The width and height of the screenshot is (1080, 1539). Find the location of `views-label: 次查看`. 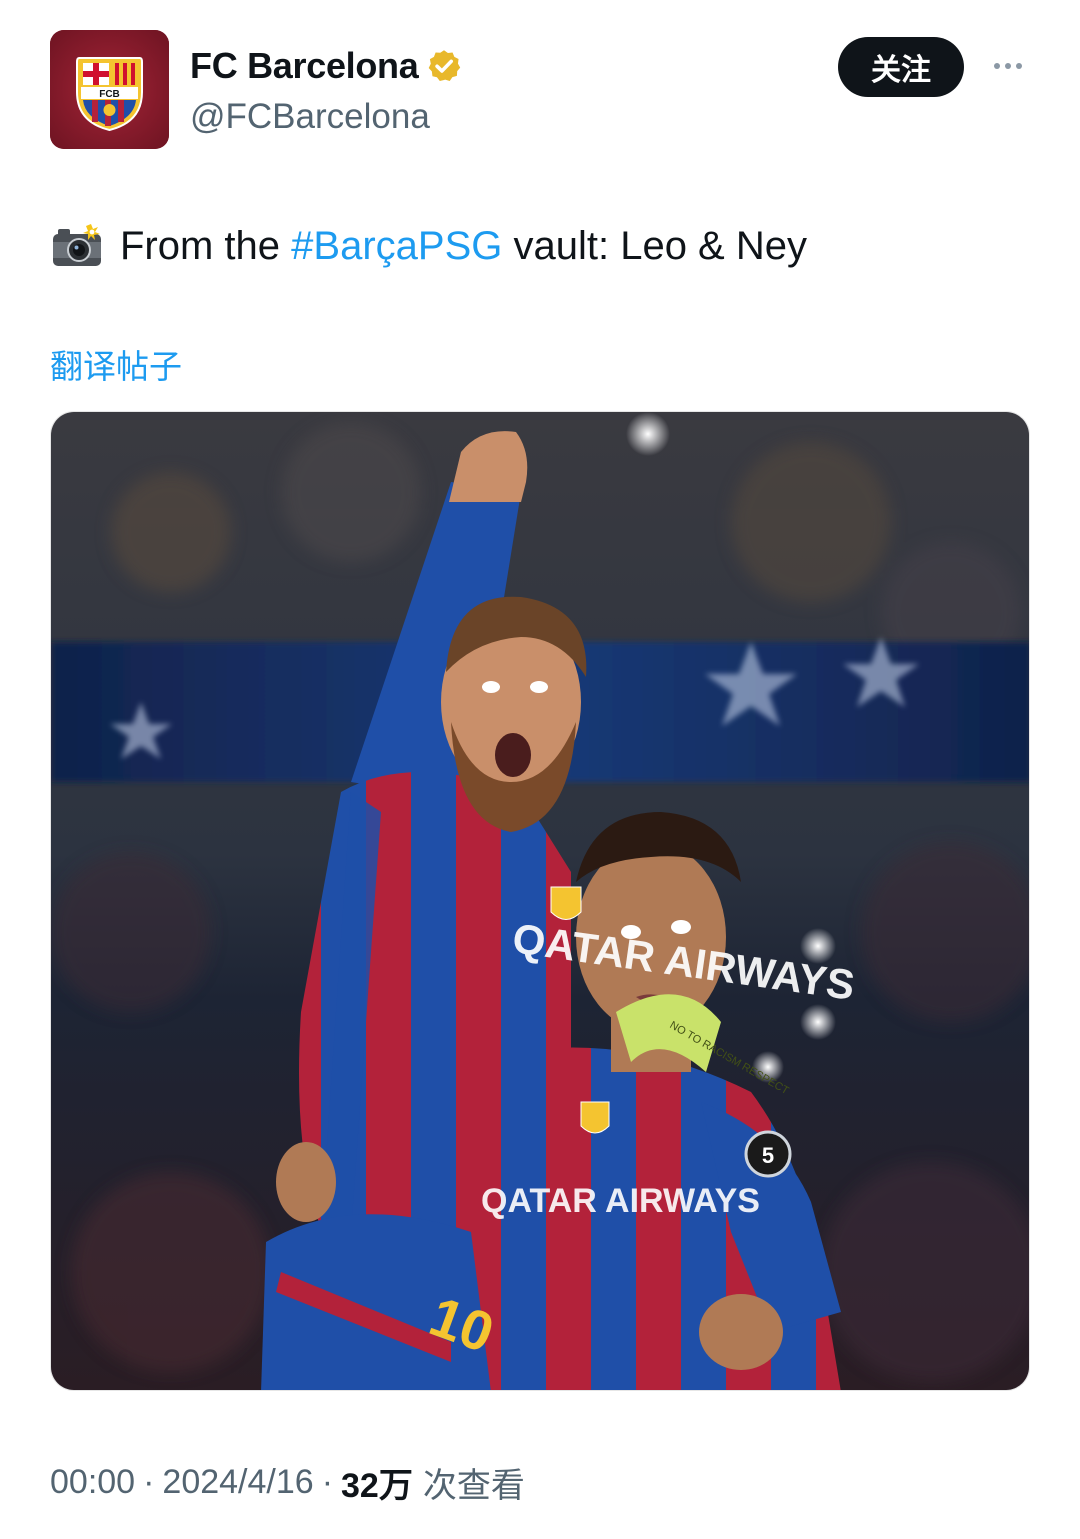

views-label: 次查看 is located at coordinates (473, 1486).